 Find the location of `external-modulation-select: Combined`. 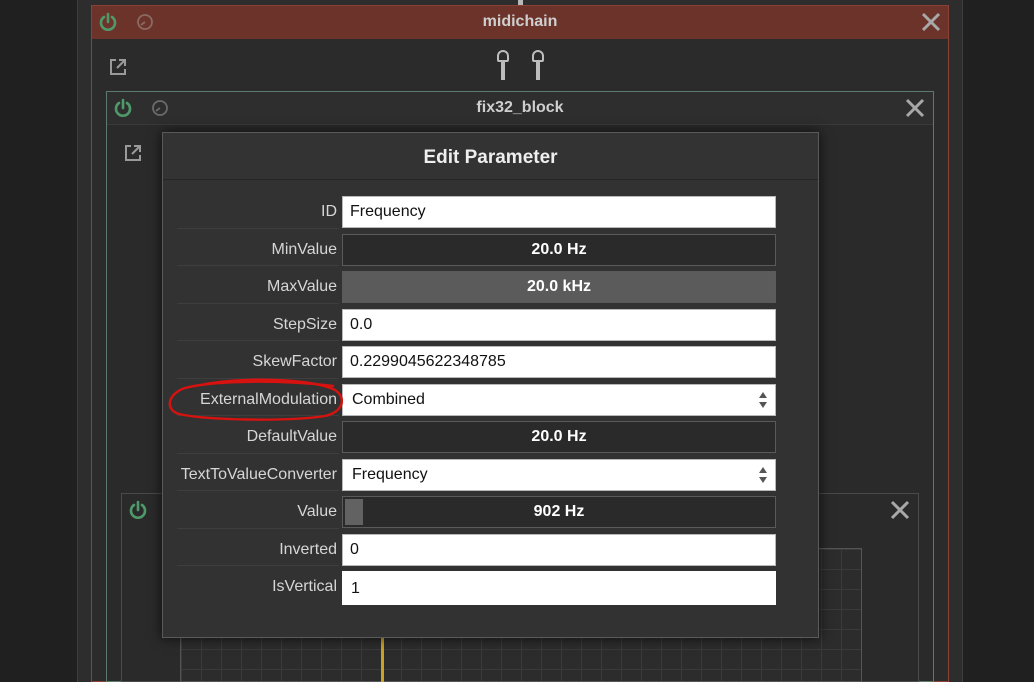

external-modulation-select: Combined is located at coordinates (559, 399).